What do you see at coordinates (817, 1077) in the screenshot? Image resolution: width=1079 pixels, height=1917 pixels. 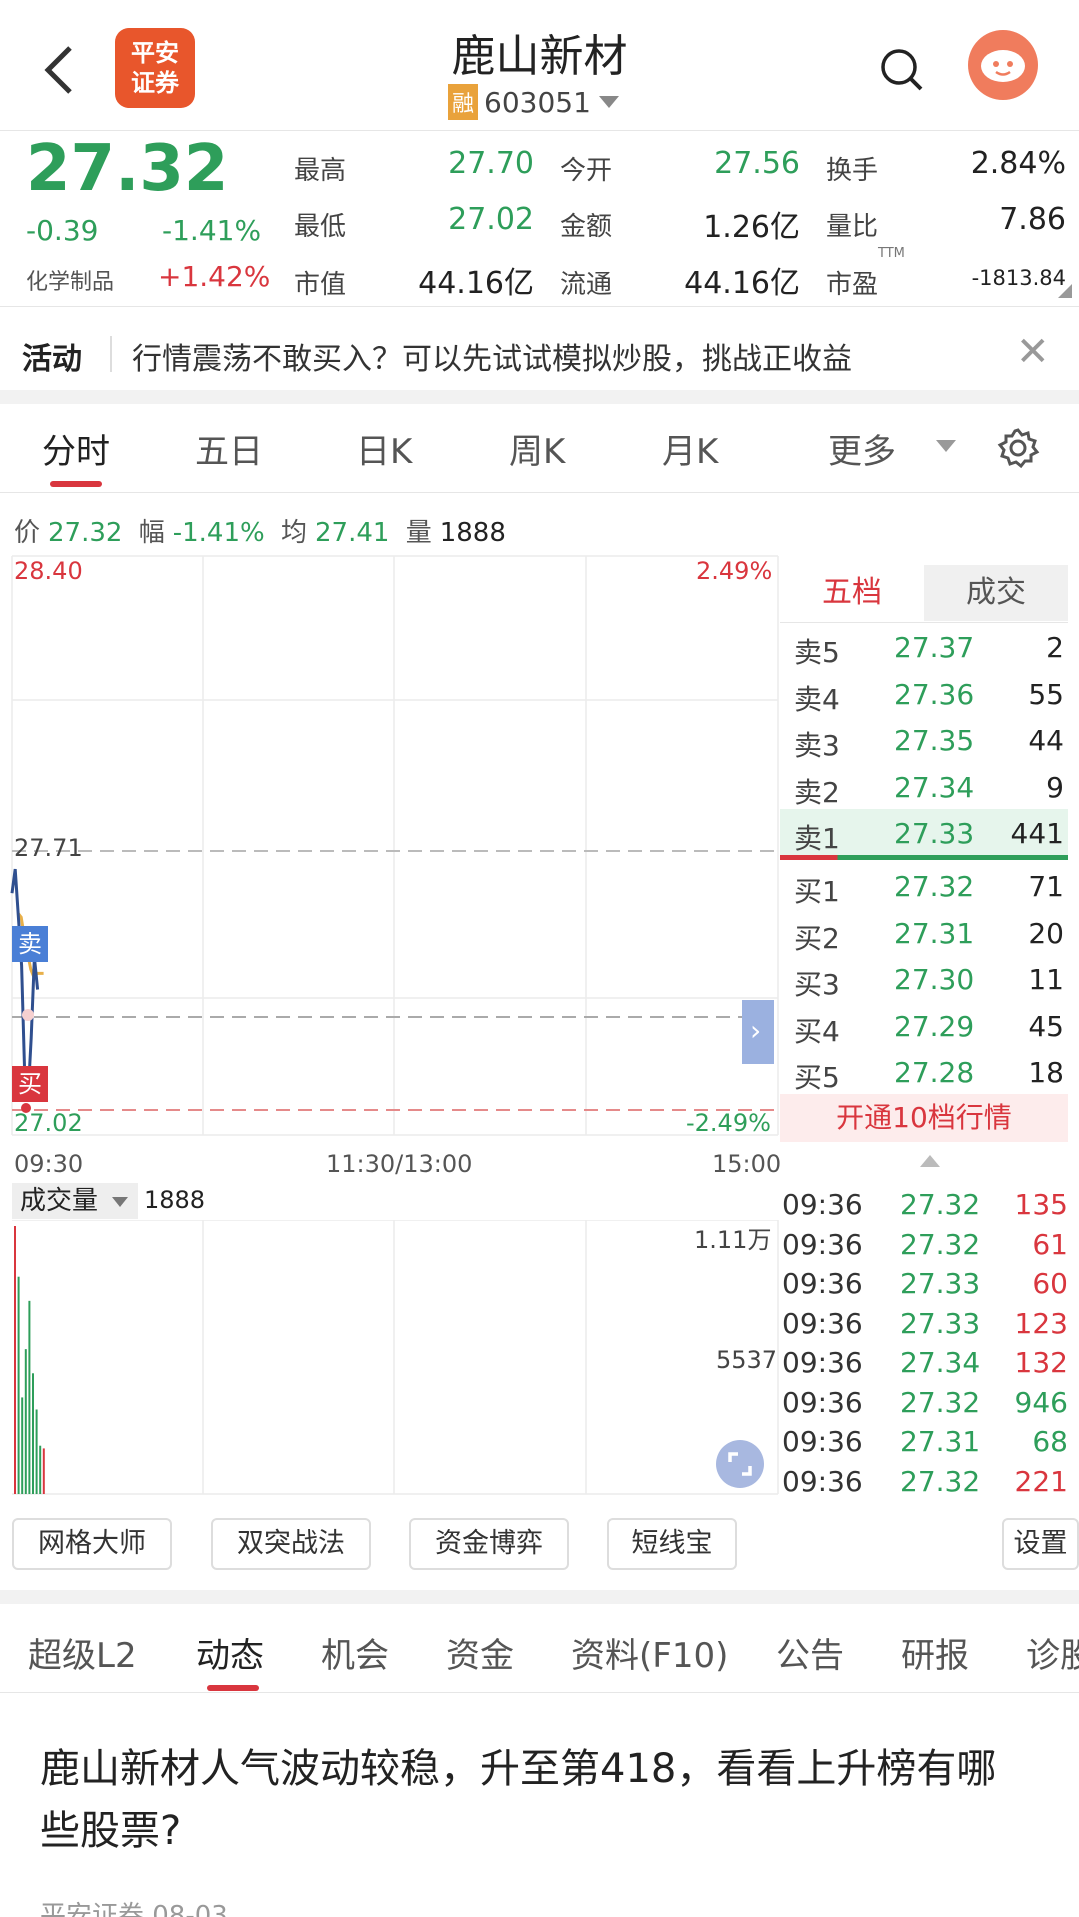 I see `bid-level-label: 买5` at bounding box center [817, 1077].